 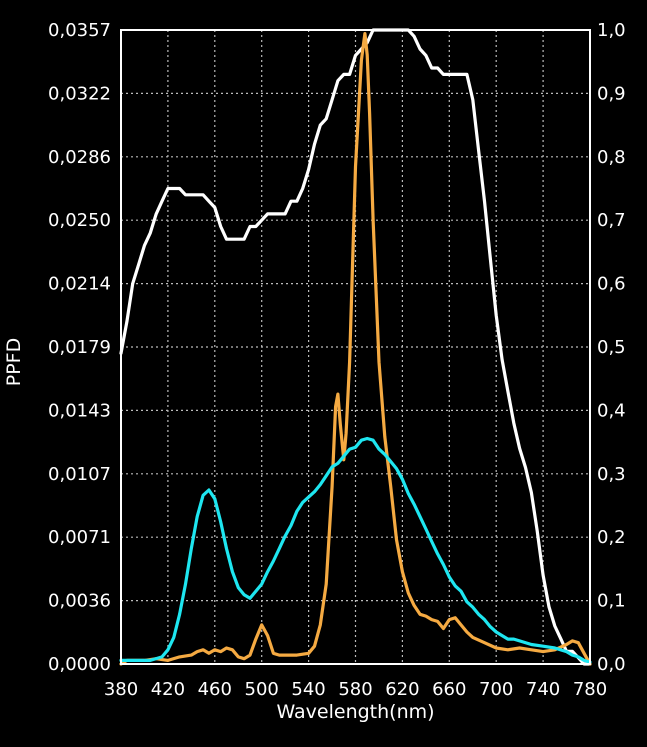 What do you see at coordinates (79, 157) in the screenshot?
I see `y-left-tick-label: 0,0286` at bounding box center [79, 157].